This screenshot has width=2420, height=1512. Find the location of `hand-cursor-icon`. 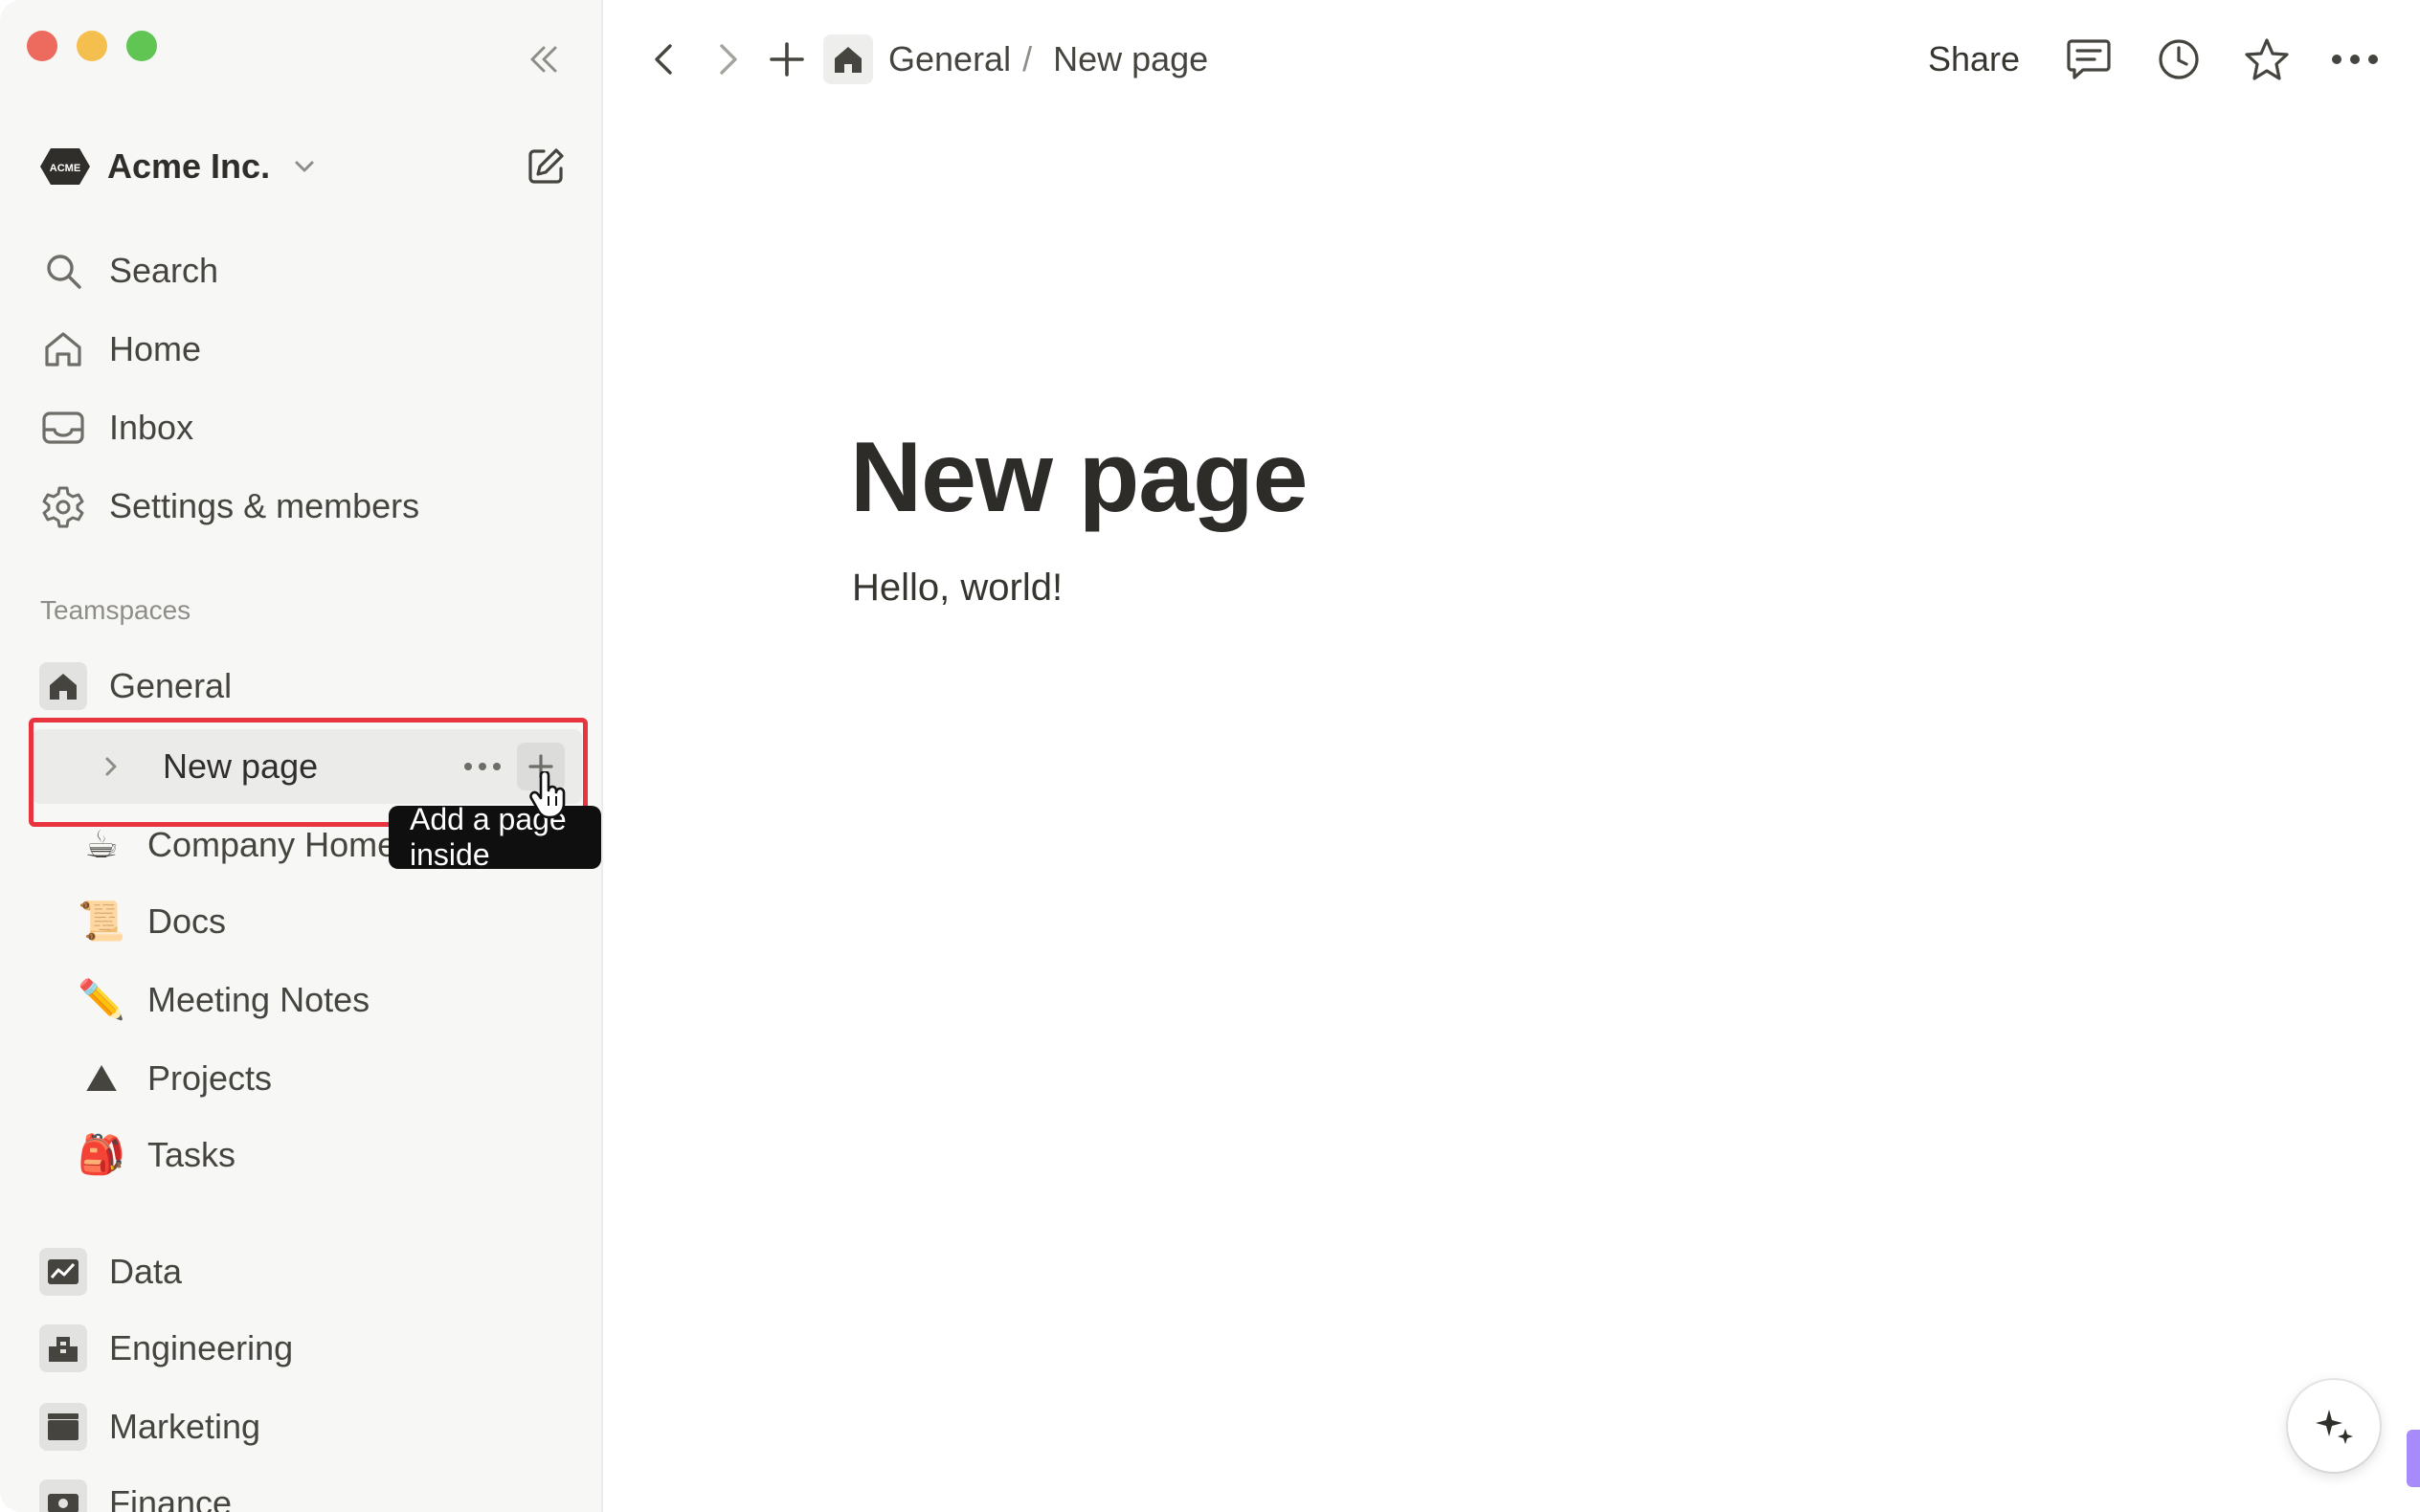

hand-cursor-icon is located at coordinates (549, 794).